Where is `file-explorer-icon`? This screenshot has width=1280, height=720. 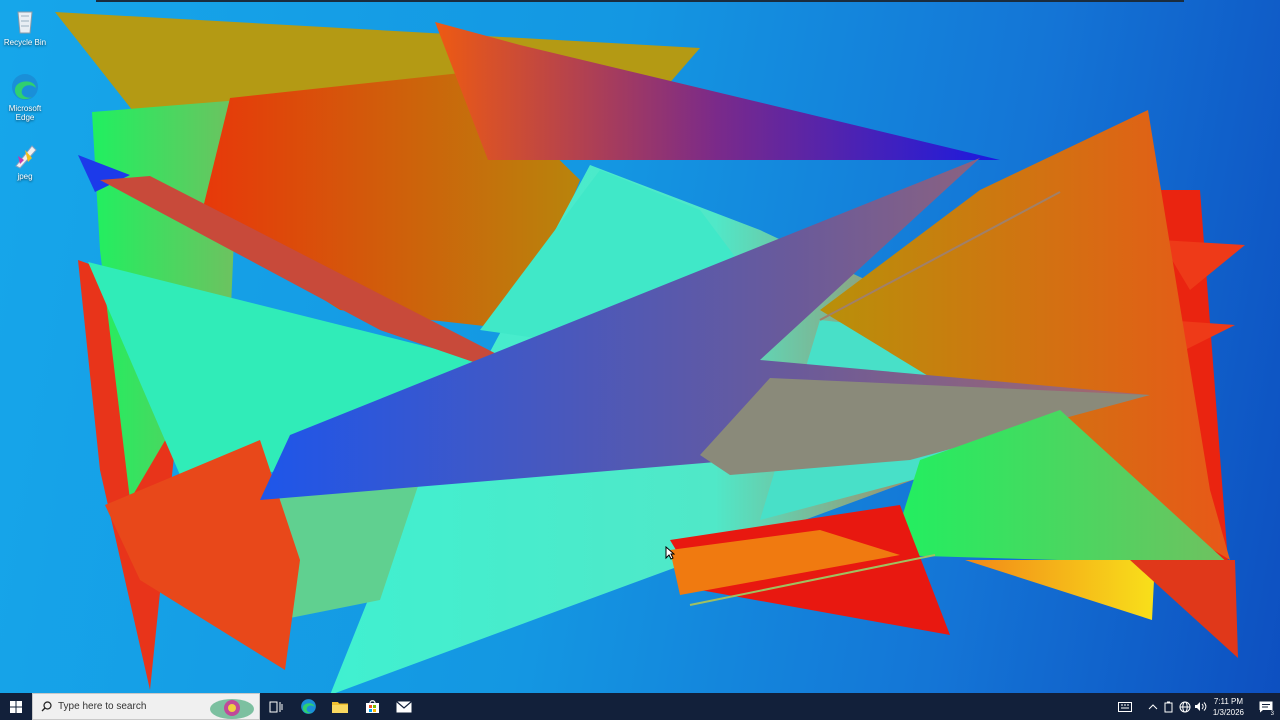 file-explorer-icon is located at coordinates (340, 707).